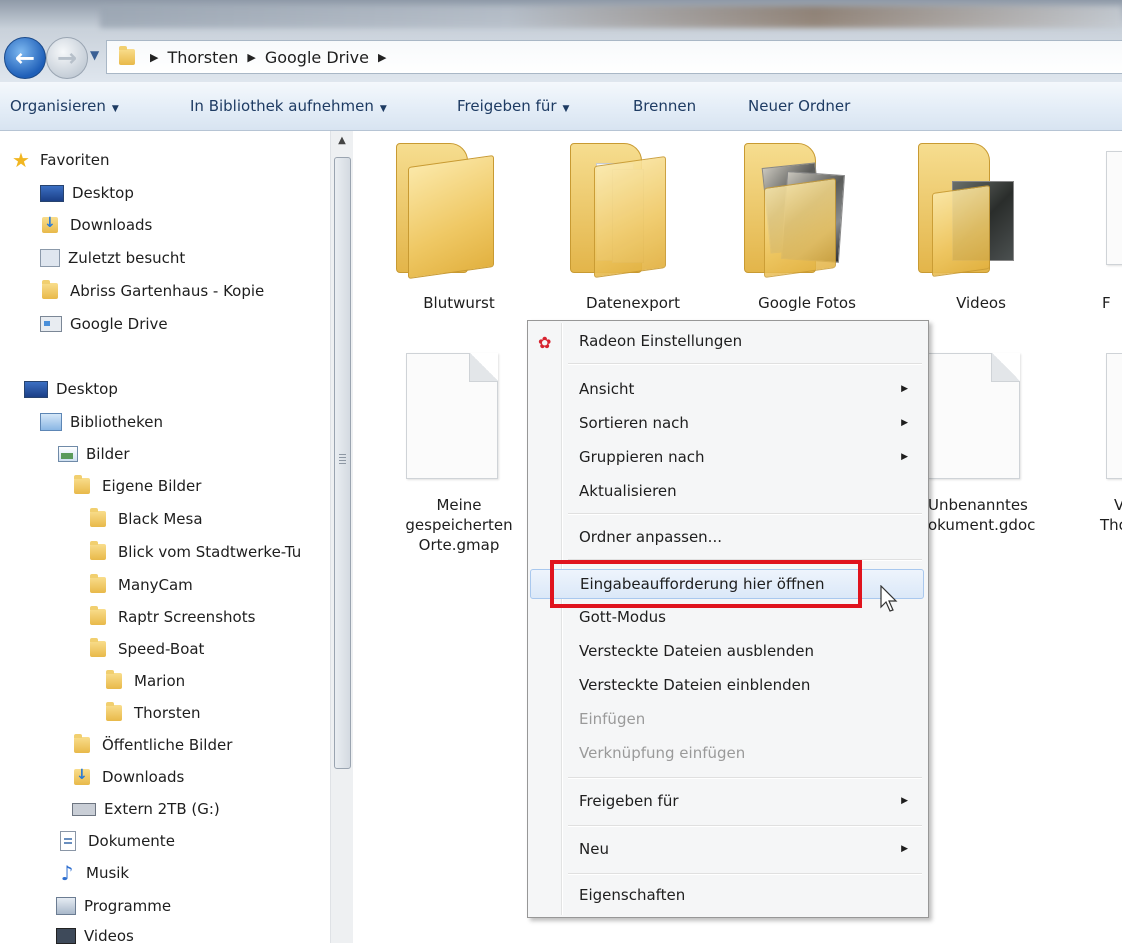 This screenshot has width=1122, height=951. What do you see at coordinates (633, 233) in the screenshot?
I see `folder-item: Datenexport` at bounding box center [633, 233].